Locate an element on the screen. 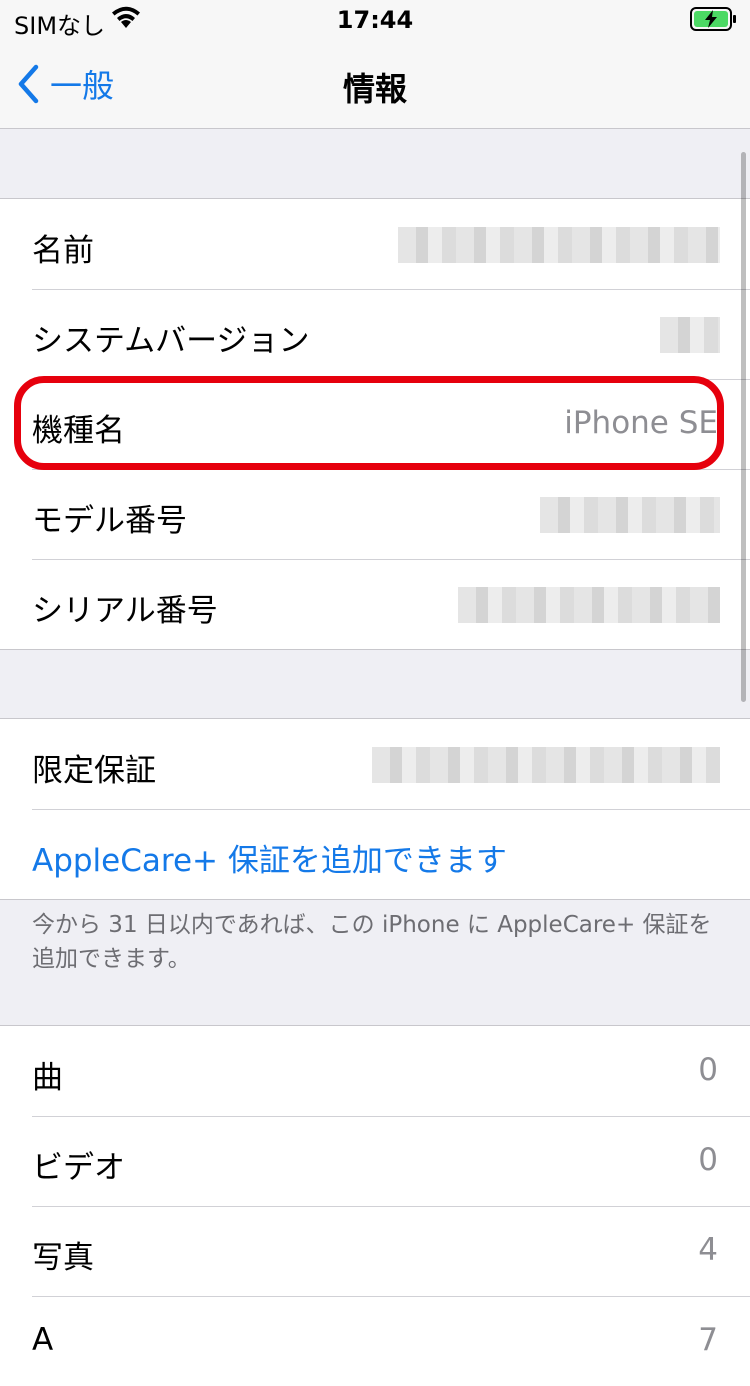  highlight-annotation is located at coordinates (369, 423).